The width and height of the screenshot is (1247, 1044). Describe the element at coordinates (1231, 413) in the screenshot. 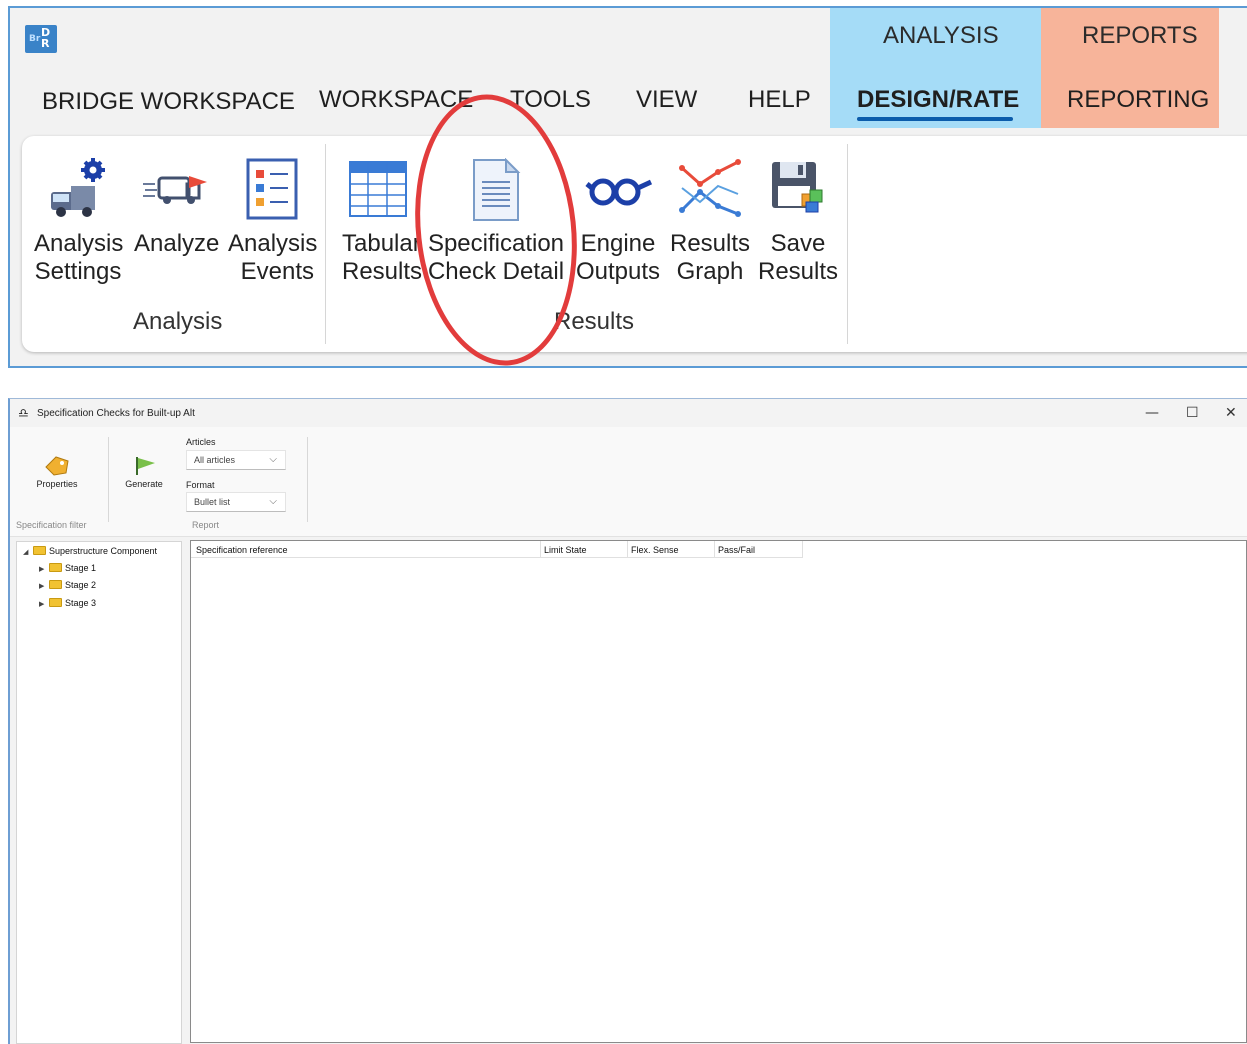

I see `close-button: ✕` at that location.